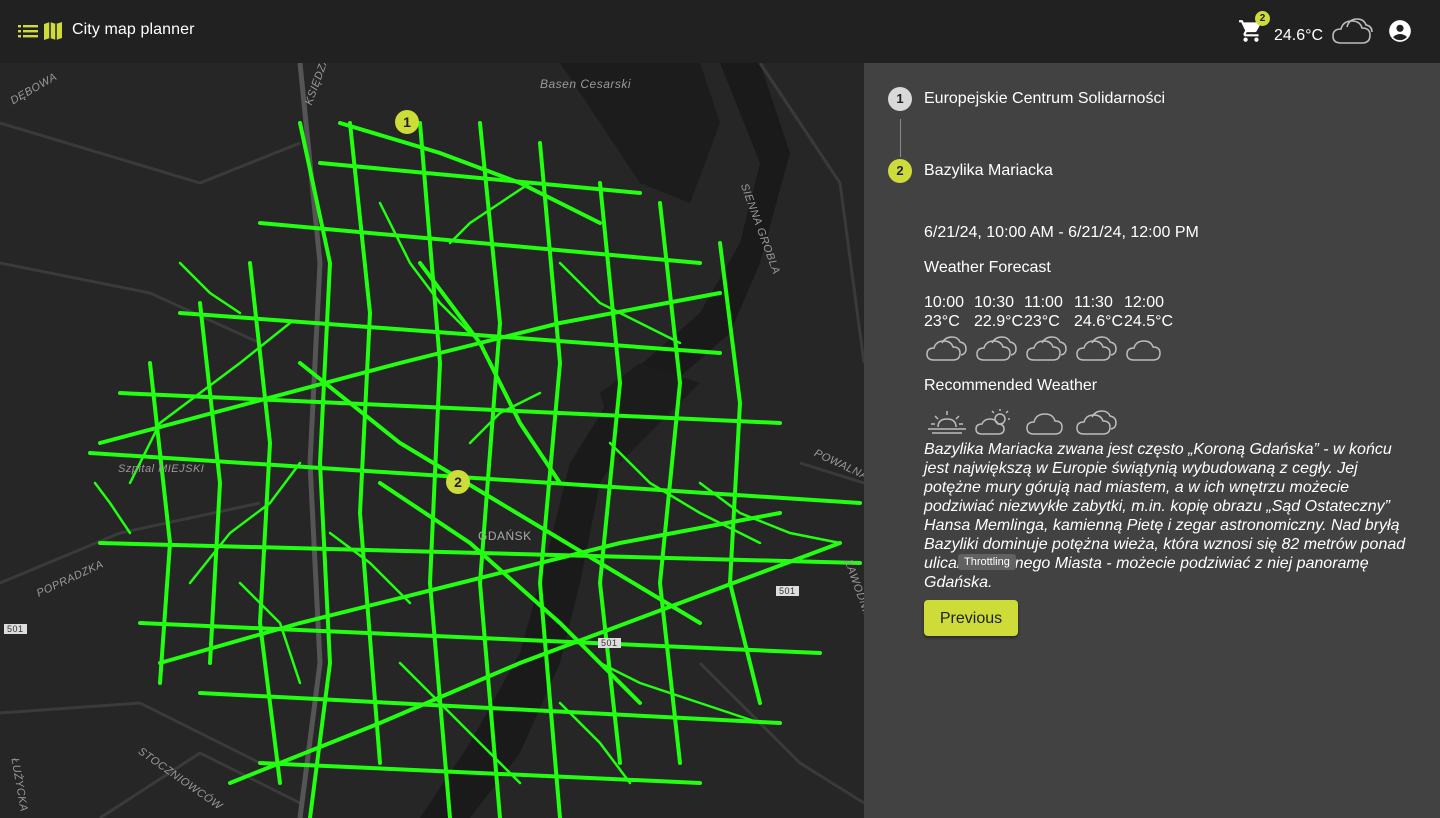 The width and height of the screenshot is (1440, 818). What do you see at coordinates (988, 170) in the screenshot?
I see `step-label-2: Bazylika Mariacka` at bounding box center [988, 170].